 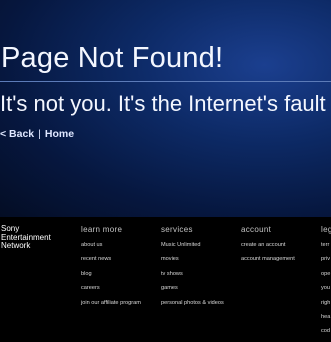 What do you see at coordinates (192, 262) in the screenshot?
I see `footer-link: movies` at bounding box center [192, 262].